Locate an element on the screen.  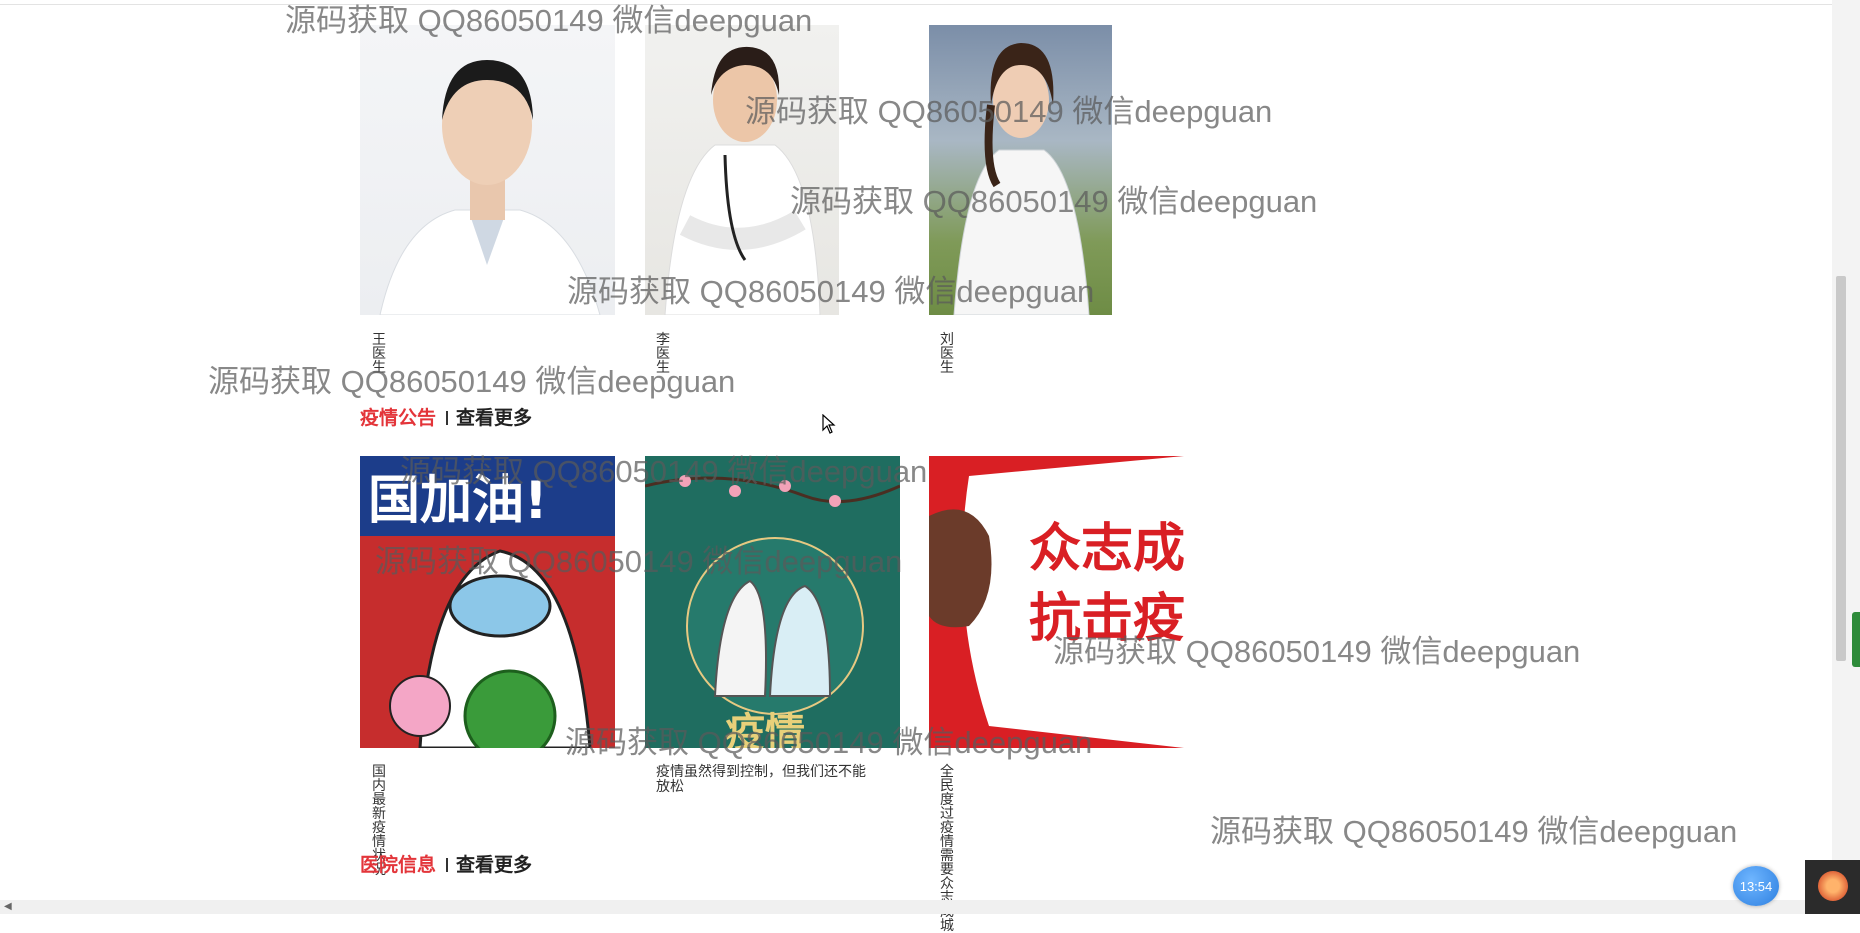
hospital-section-header: 医院信息 查看更多 is located at coordinates (446, 866).